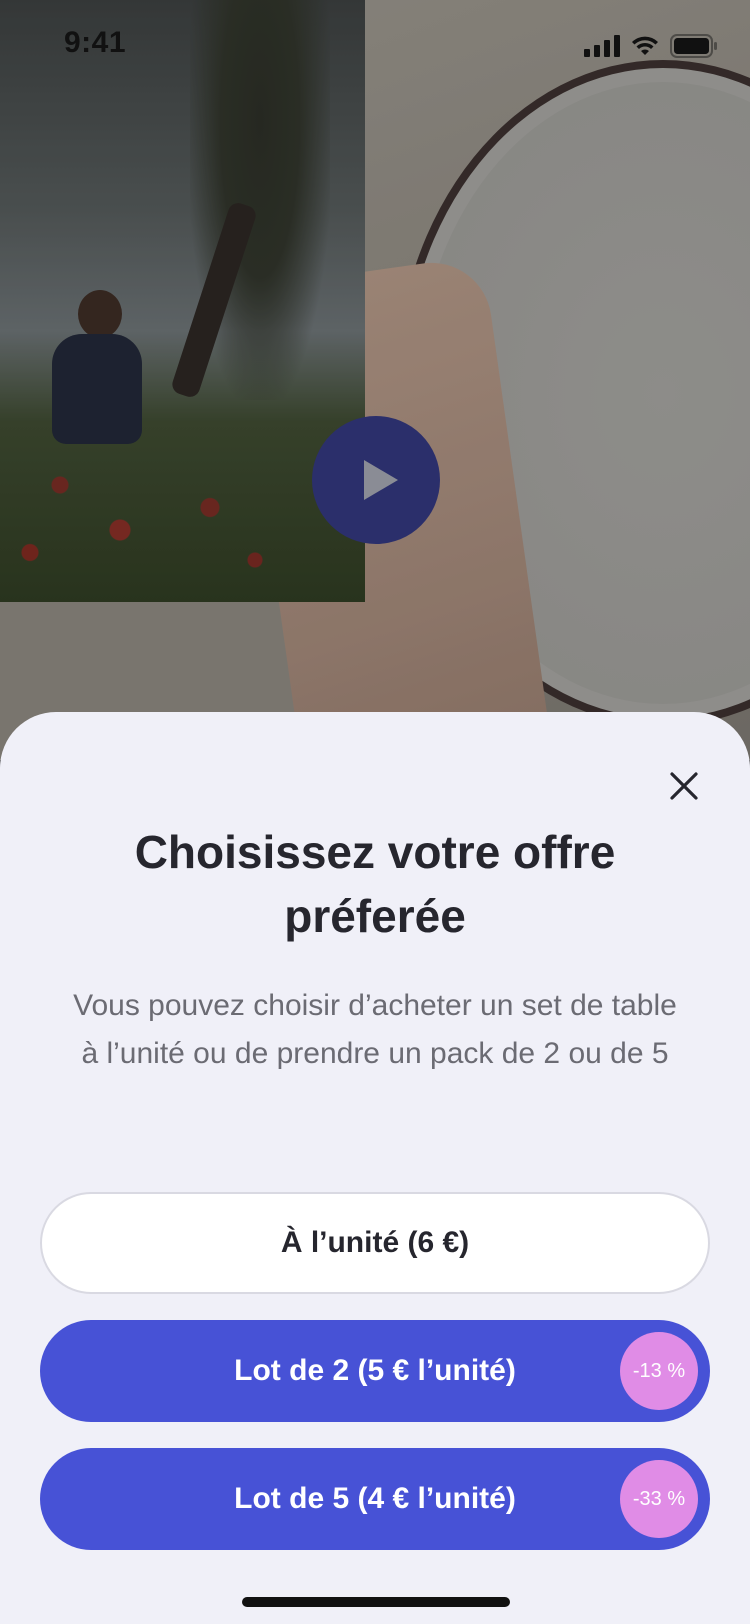 The image size is (750, 1624). I want to click on cellular-signal-icon, so click(602, 46).